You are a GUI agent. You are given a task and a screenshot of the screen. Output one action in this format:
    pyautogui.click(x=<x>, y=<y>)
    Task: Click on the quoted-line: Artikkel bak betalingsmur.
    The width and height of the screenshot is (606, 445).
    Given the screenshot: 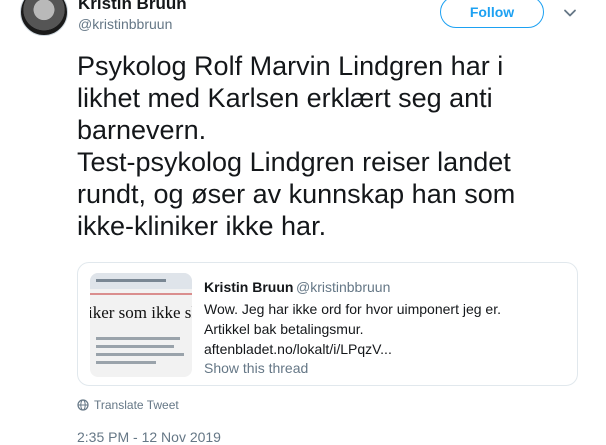 What is the action you would take?
    pyautogui.click(x=284, y=329)
    